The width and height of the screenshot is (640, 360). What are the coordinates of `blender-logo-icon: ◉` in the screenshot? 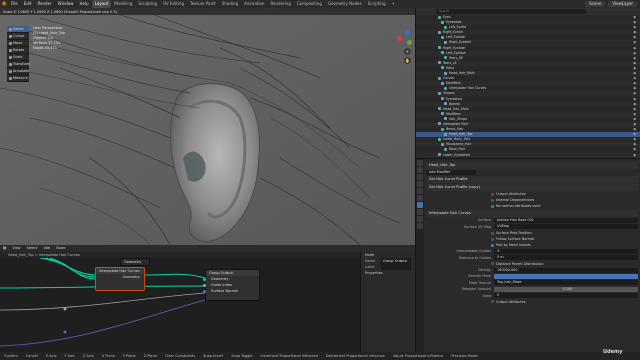 It's located at (4, 4).